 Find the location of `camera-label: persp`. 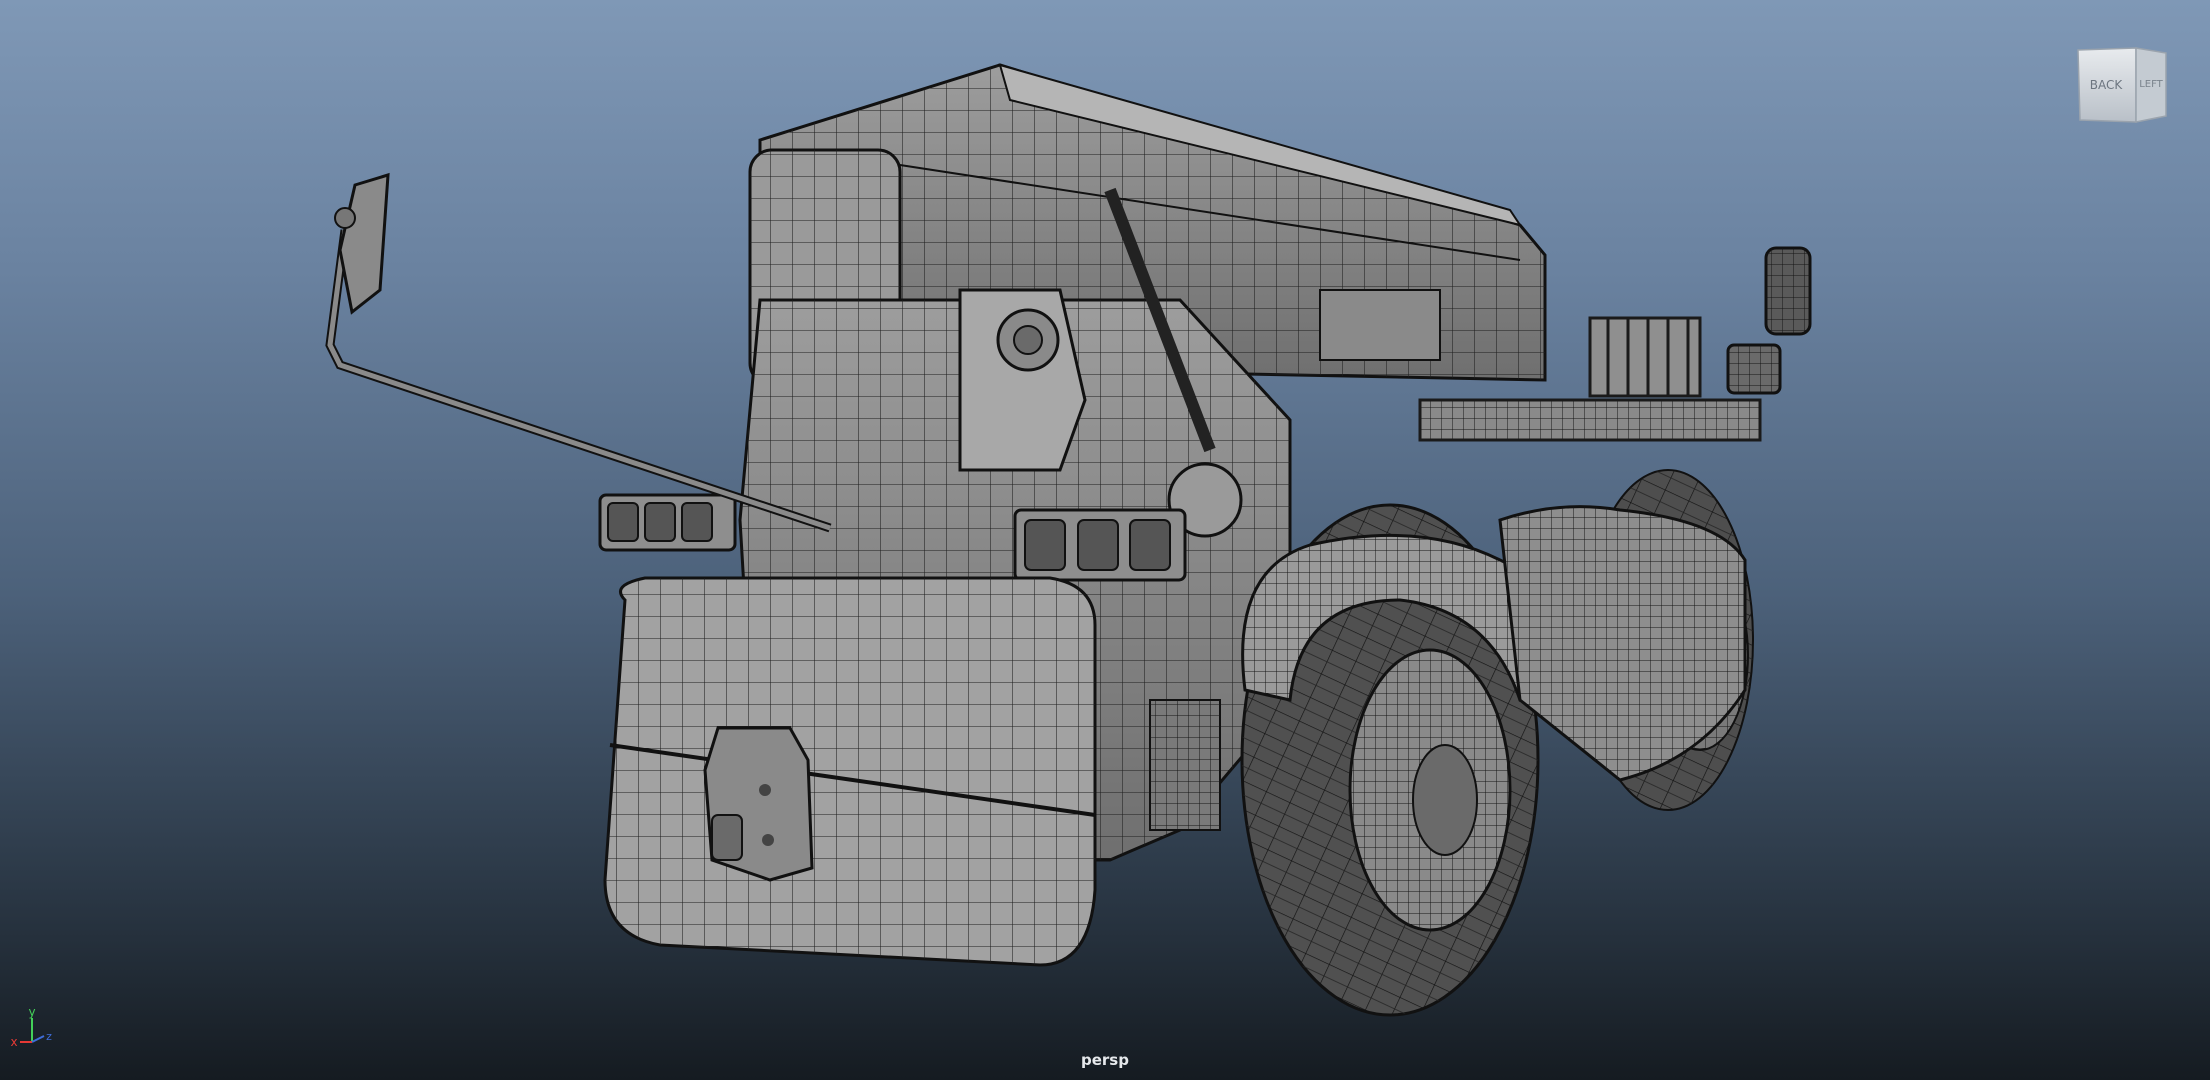

camera-label: persp is located at coordinates (1105, 1060).